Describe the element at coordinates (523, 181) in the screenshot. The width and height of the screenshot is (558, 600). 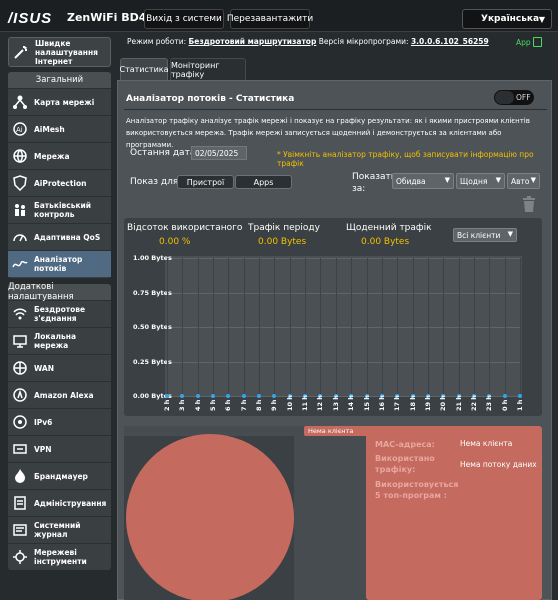
I see `units-select: Авто ▼` at that location.